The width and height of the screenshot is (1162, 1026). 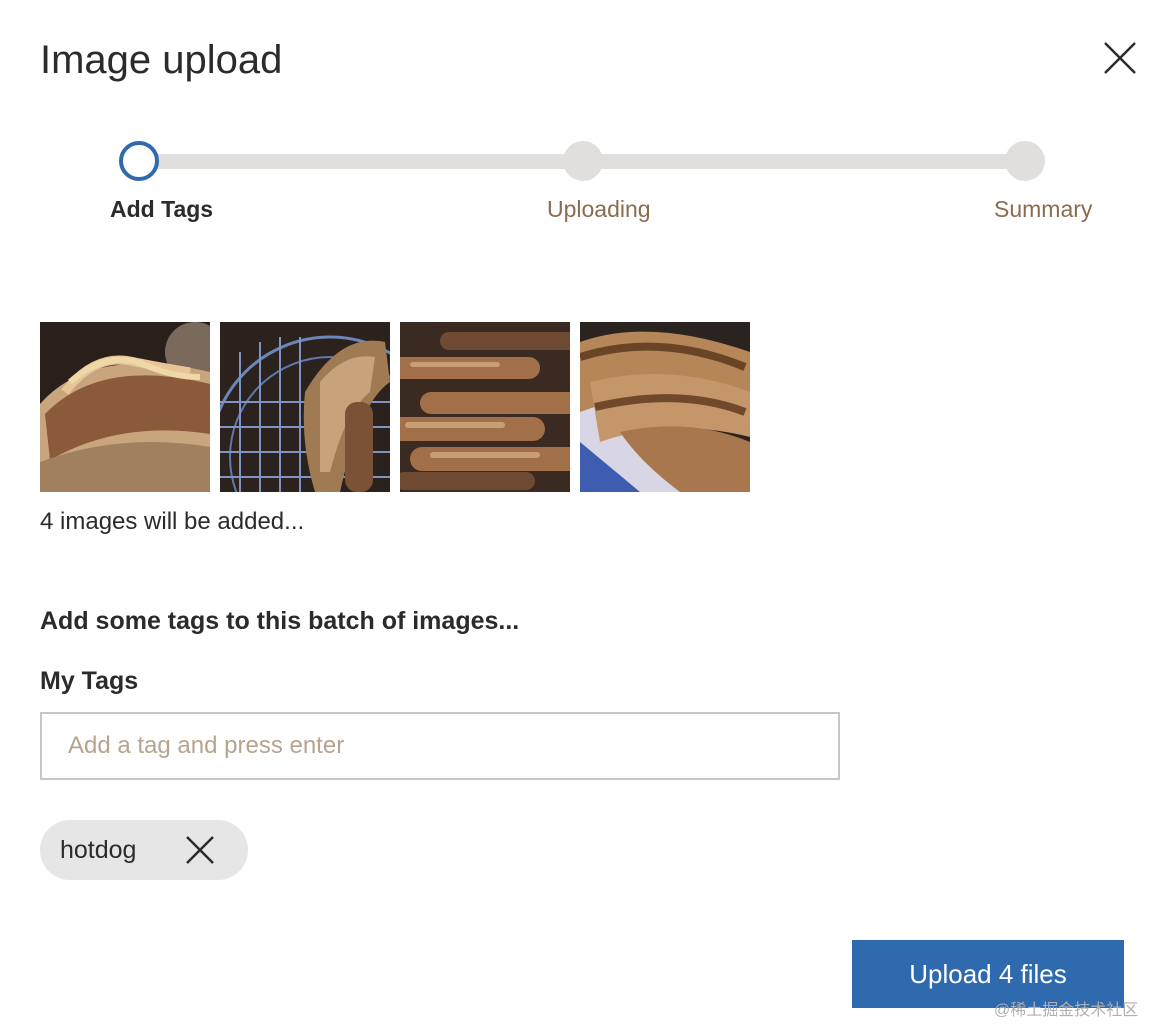 What do you see at coordinates (1025, 161) in the screenshot?
I see `step-indicator-summary` at bounding box center [1025, 161].